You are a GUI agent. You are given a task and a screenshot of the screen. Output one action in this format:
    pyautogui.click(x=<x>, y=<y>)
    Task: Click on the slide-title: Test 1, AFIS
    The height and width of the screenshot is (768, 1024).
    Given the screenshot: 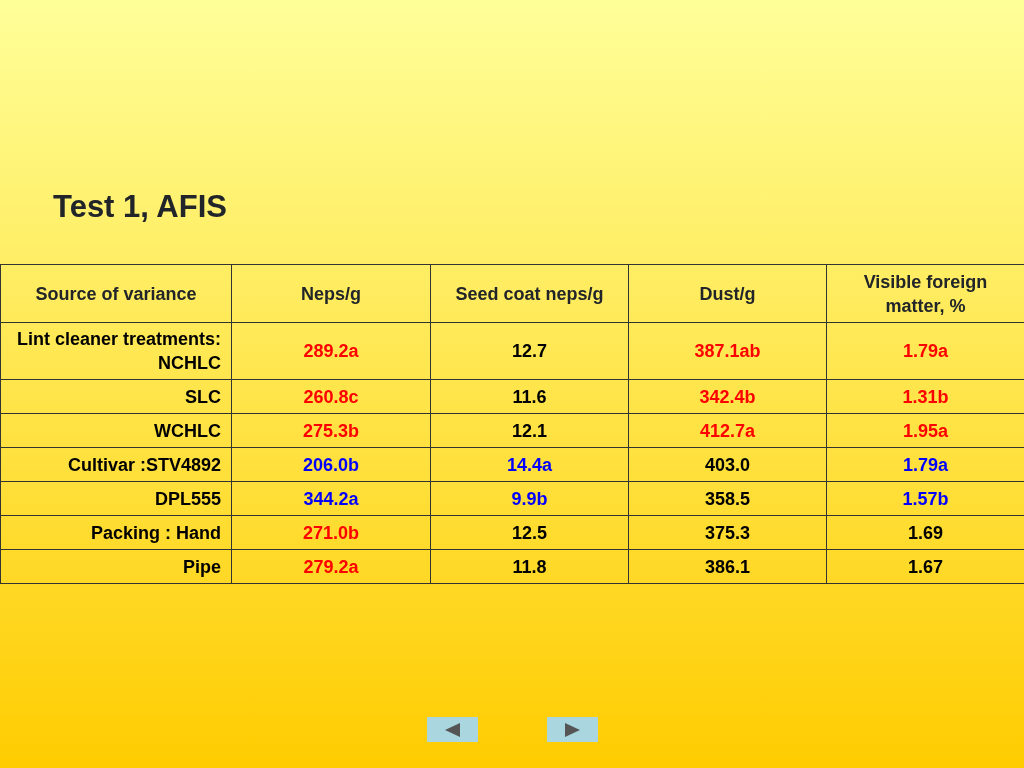 What is the action you would take?
    pyautogui.click(x=140, y=207)
    